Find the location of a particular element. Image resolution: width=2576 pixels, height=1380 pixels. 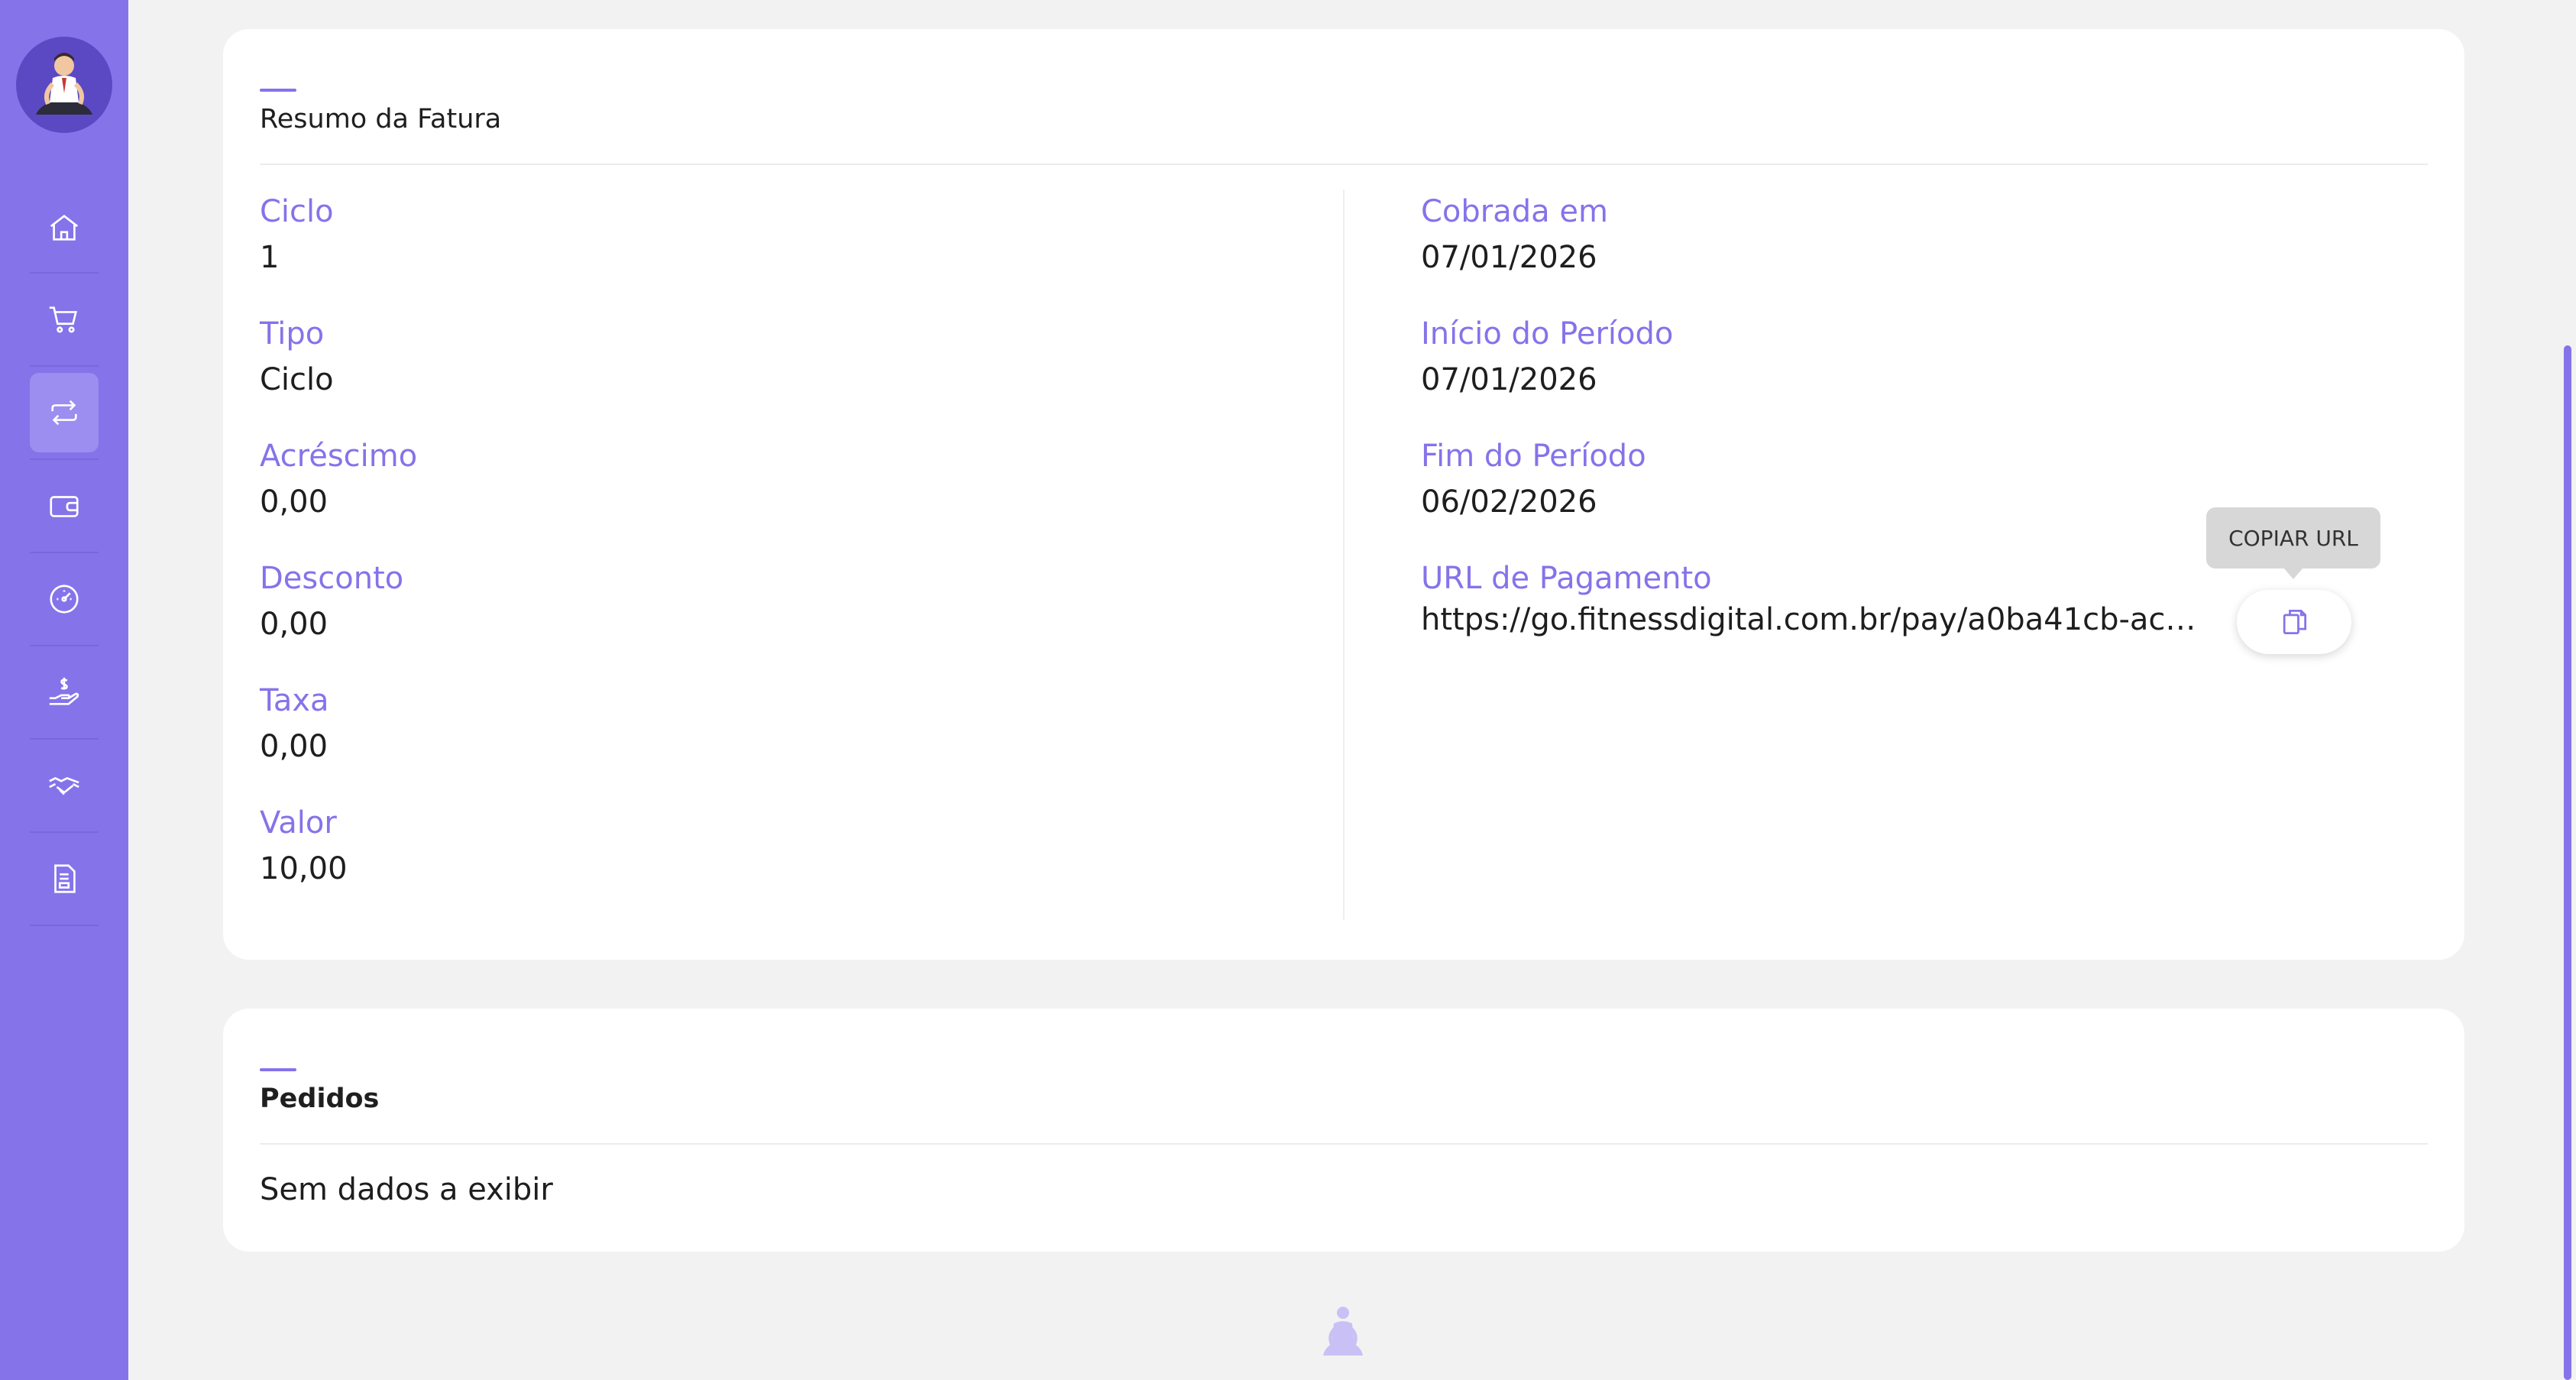

card-title: Resumo da Fatura is located at coordinates (381, 119).